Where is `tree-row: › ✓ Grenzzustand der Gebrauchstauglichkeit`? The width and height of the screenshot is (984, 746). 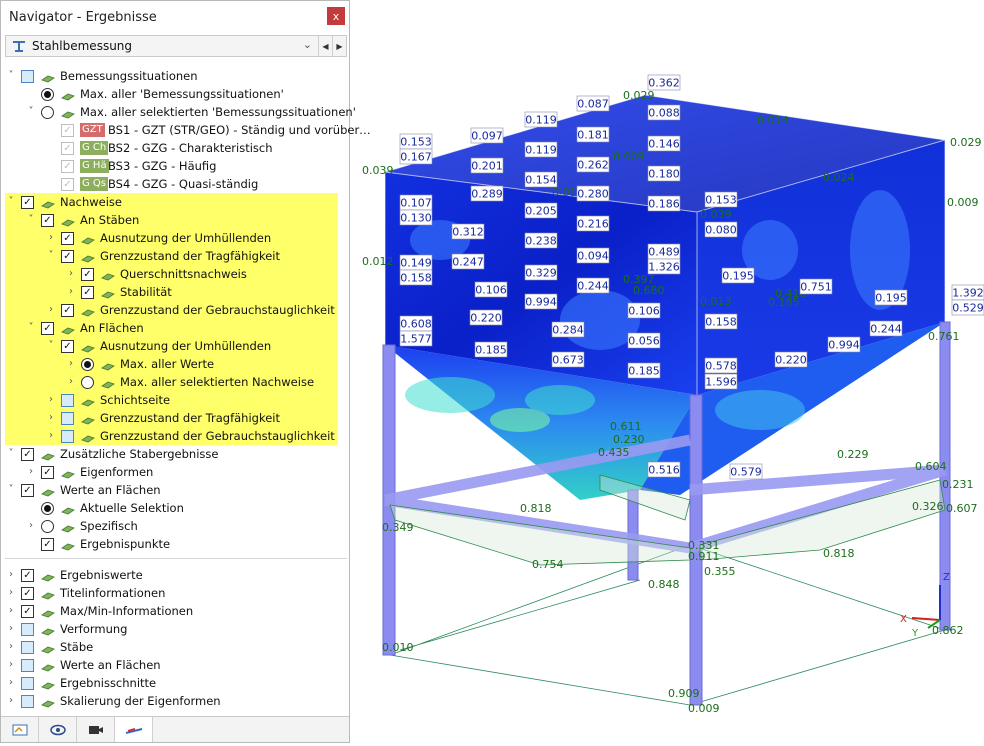 tree-row: › ✓ Grenzzustand der Gebrauchstauglichkeit is located at coordinates (176, 310).